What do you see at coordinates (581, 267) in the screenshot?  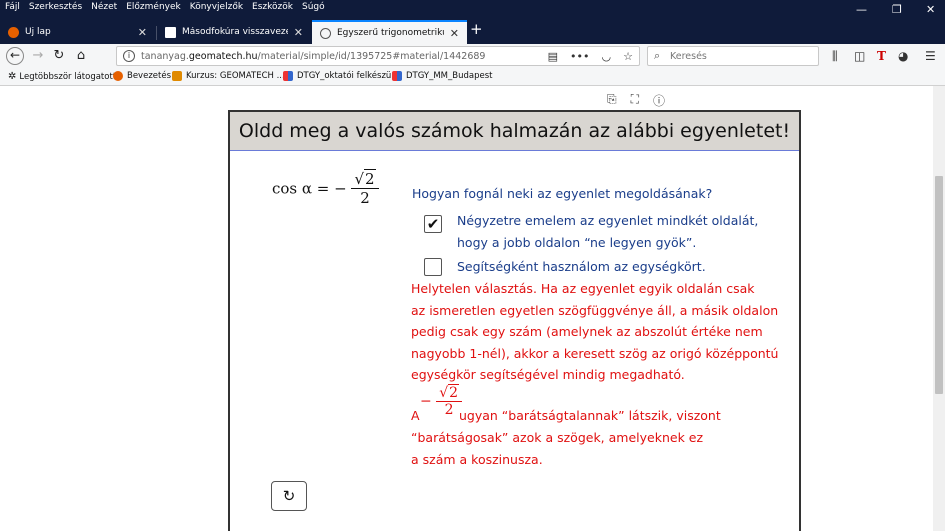 I see `option-2-label: Segítségként használom az egységkört.` at bounding box center [581, 267].